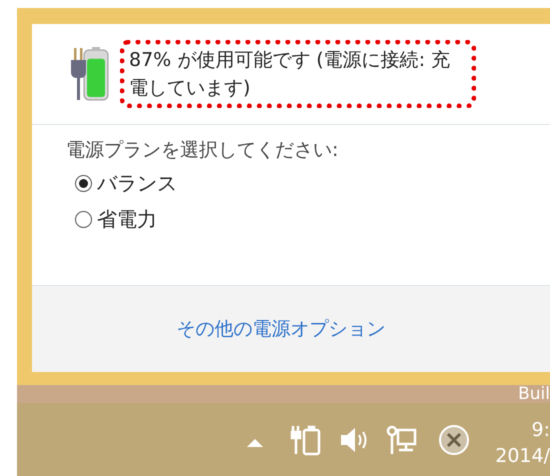  What do you see at coordinates (281, 329) in the screenshot?
I see `more-options-link: その他の電源オプション` at bounding box center [281, 329].